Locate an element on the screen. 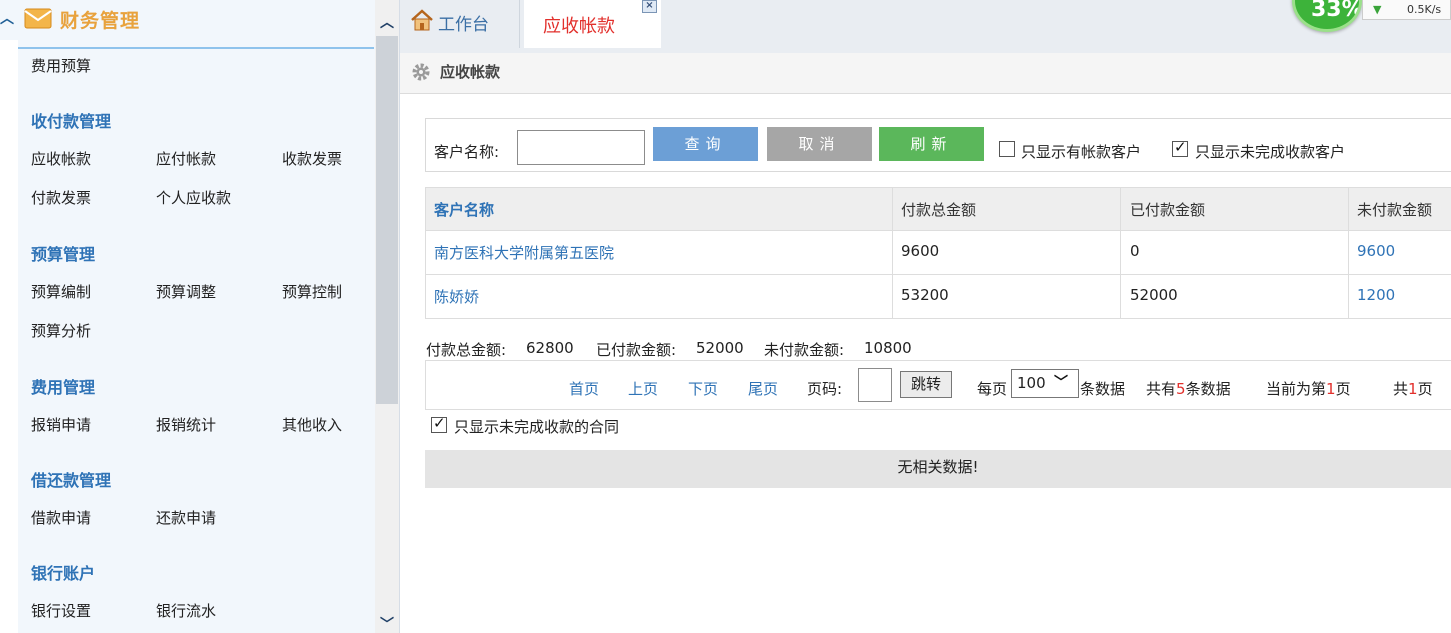 The height and width of the screenshot is (633, 1451). sidebar-group-title: 银行账户 is located at coordinates (63, 572).